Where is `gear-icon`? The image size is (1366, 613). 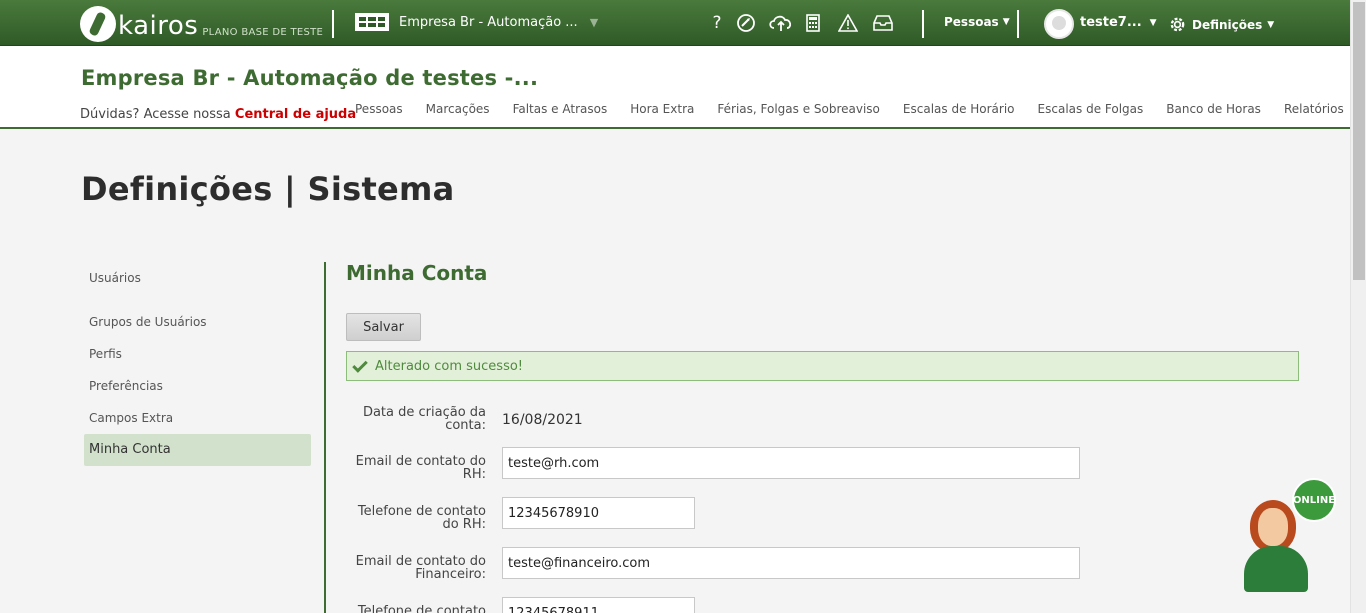 gear-icon is located at coordinates (1177, 24).